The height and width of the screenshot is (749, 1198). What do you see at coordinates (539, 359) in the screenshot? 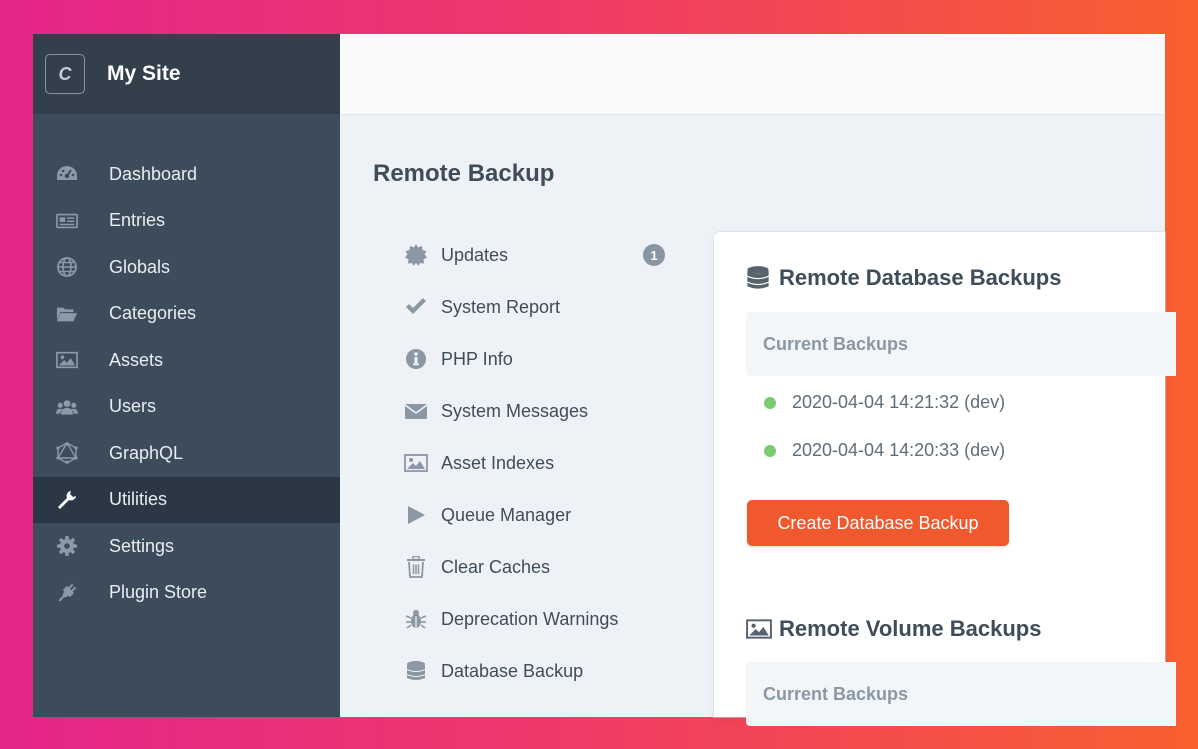
I see `util-item-php-info: PHP Info` at bounding box center [539, 359].